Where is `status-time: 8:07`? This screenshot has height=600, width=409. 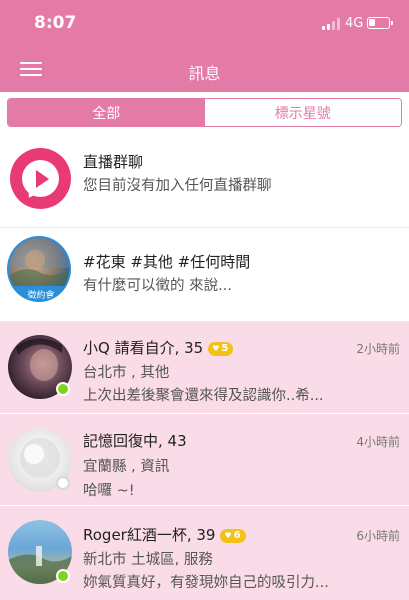 status-time: 8:07 is located at coordinates (55, 23).